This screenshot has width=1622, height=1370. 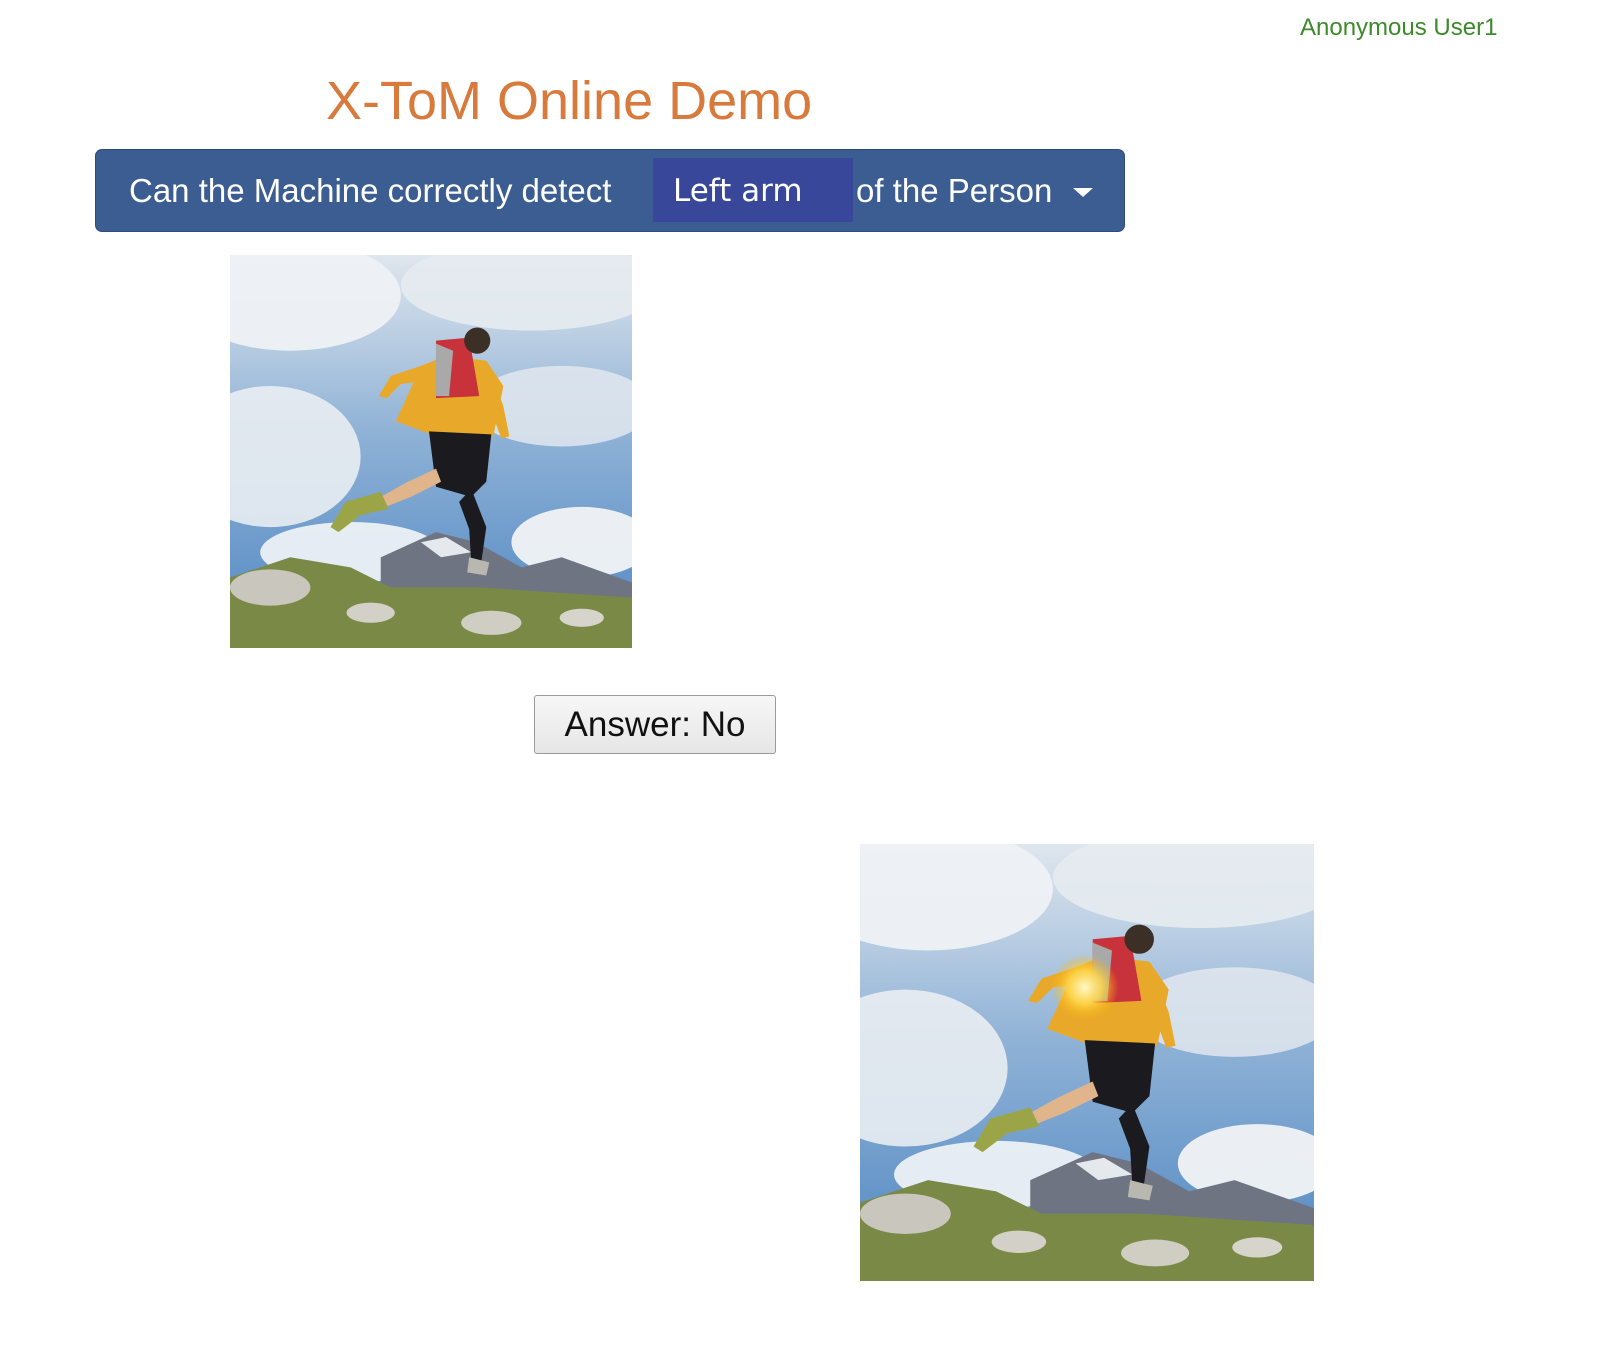 What do you see at coordinates (1084, 987) in the screenshot?
I see `attention-highlight` at bounding box center [1084, 987].